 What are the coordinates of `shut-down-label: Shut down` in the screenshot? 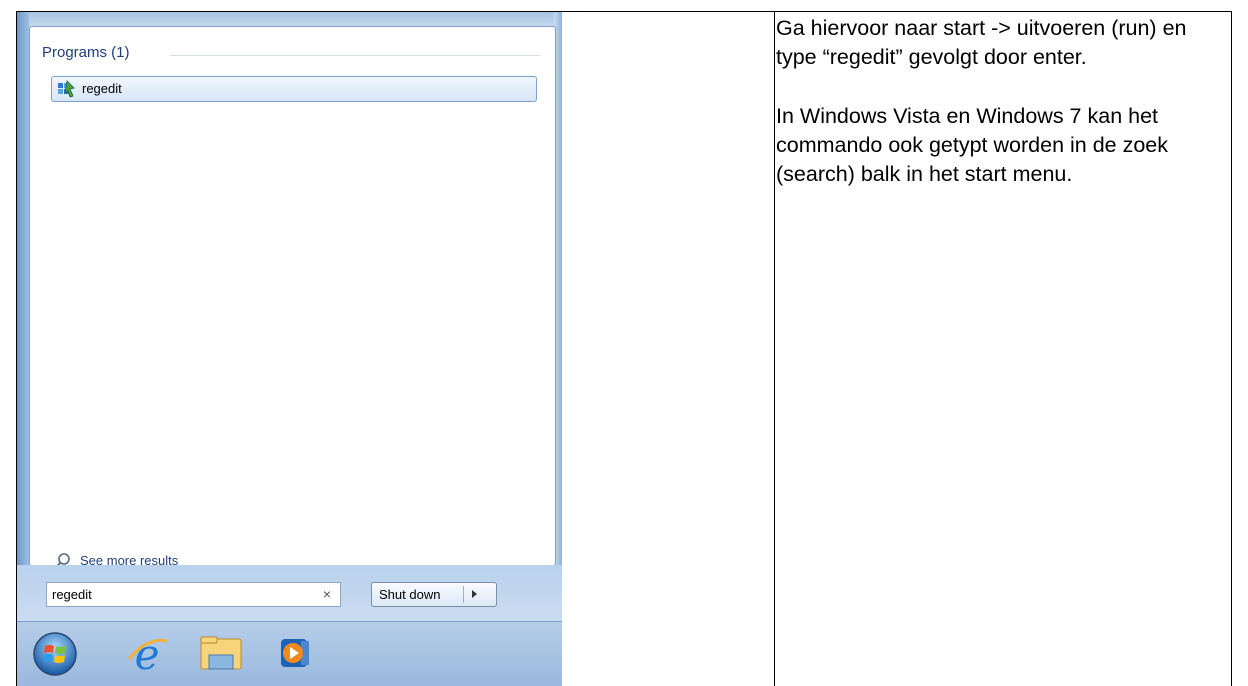 It's located at (410, 594).